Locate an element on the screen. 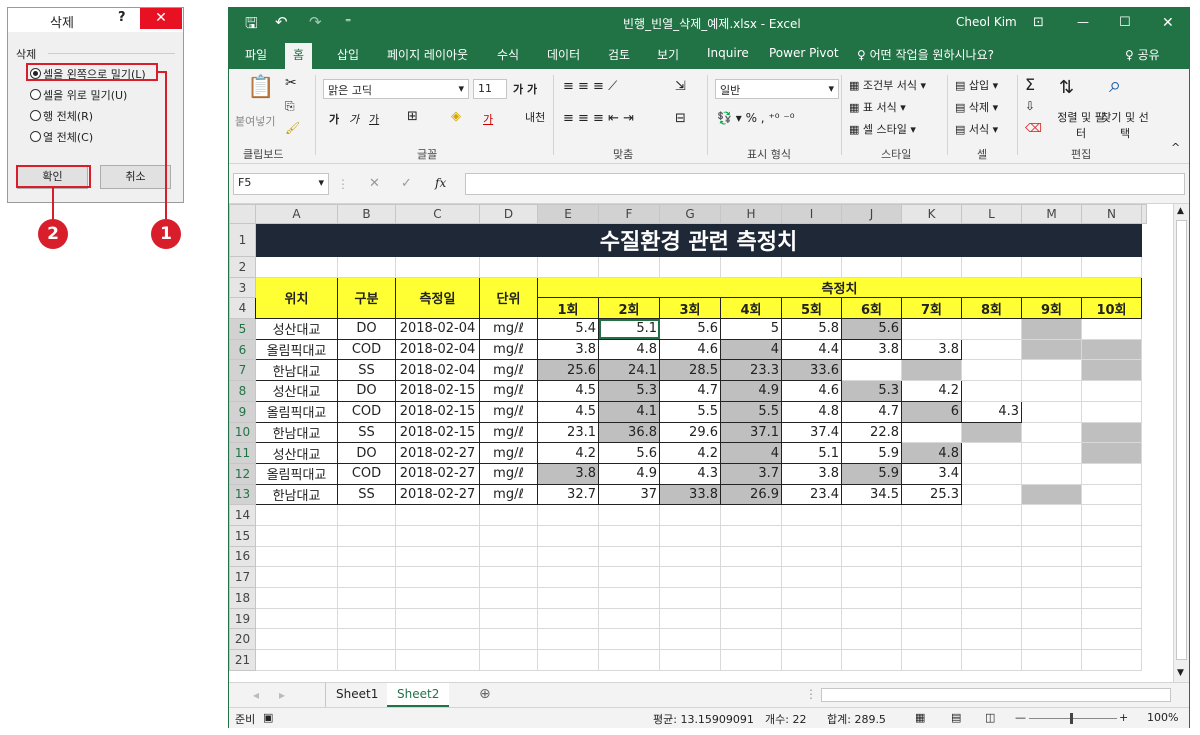 Image resolution: width=1200 pixels, height=735 pixels. radio-dot is located at coordinates (35, 94).